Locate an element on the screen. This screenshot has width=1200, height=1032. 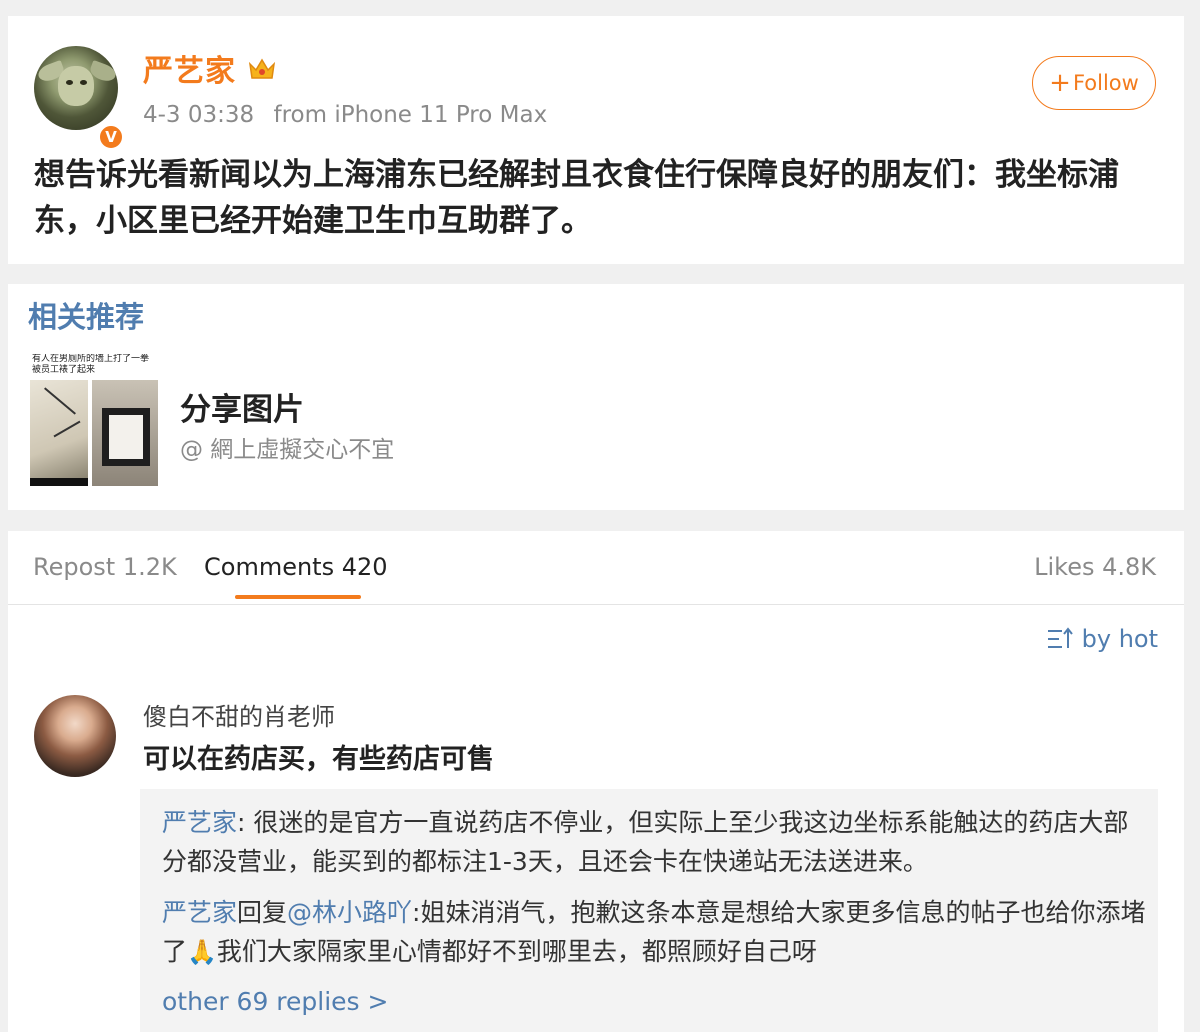
plus-icon: + is located at coordinates (1060, 83).